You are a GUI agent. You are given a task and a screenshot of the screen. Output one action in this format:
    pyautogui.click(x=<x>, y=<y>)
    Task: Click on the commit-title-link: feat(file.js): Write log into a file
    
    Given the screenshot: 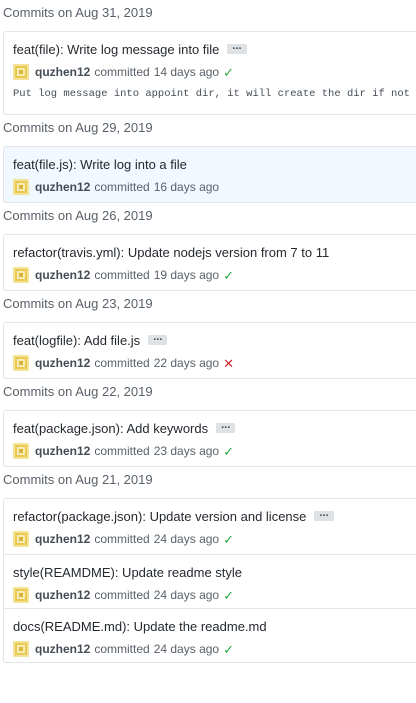 What is the action you would take?
    pyautogui.click(x=100, y=164)
    